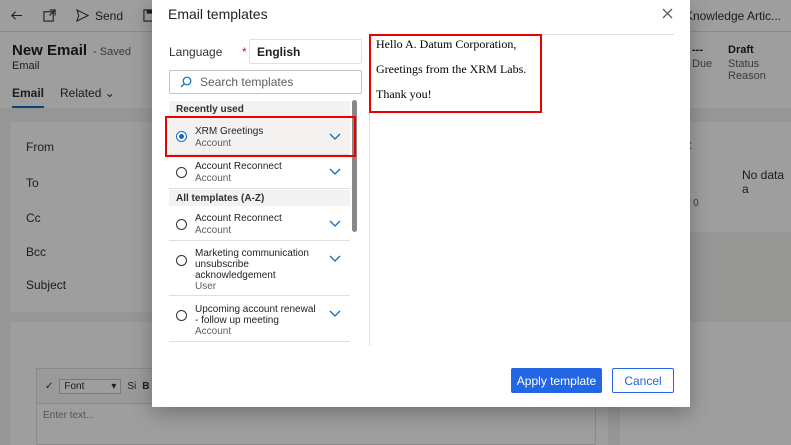  I want to click on section-all-templates: All templates (A-Z), so click(259, 198).